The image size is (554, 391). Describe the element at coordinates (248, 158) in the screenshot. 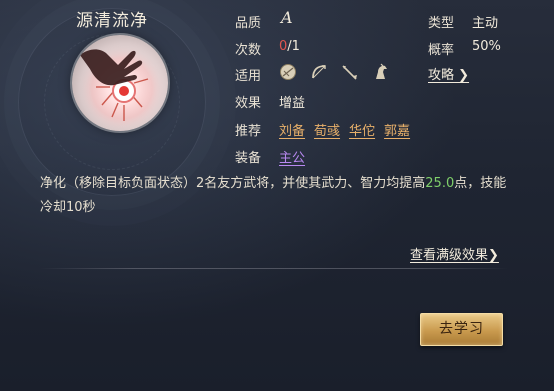

I see `equip-label: 装备` at that location.